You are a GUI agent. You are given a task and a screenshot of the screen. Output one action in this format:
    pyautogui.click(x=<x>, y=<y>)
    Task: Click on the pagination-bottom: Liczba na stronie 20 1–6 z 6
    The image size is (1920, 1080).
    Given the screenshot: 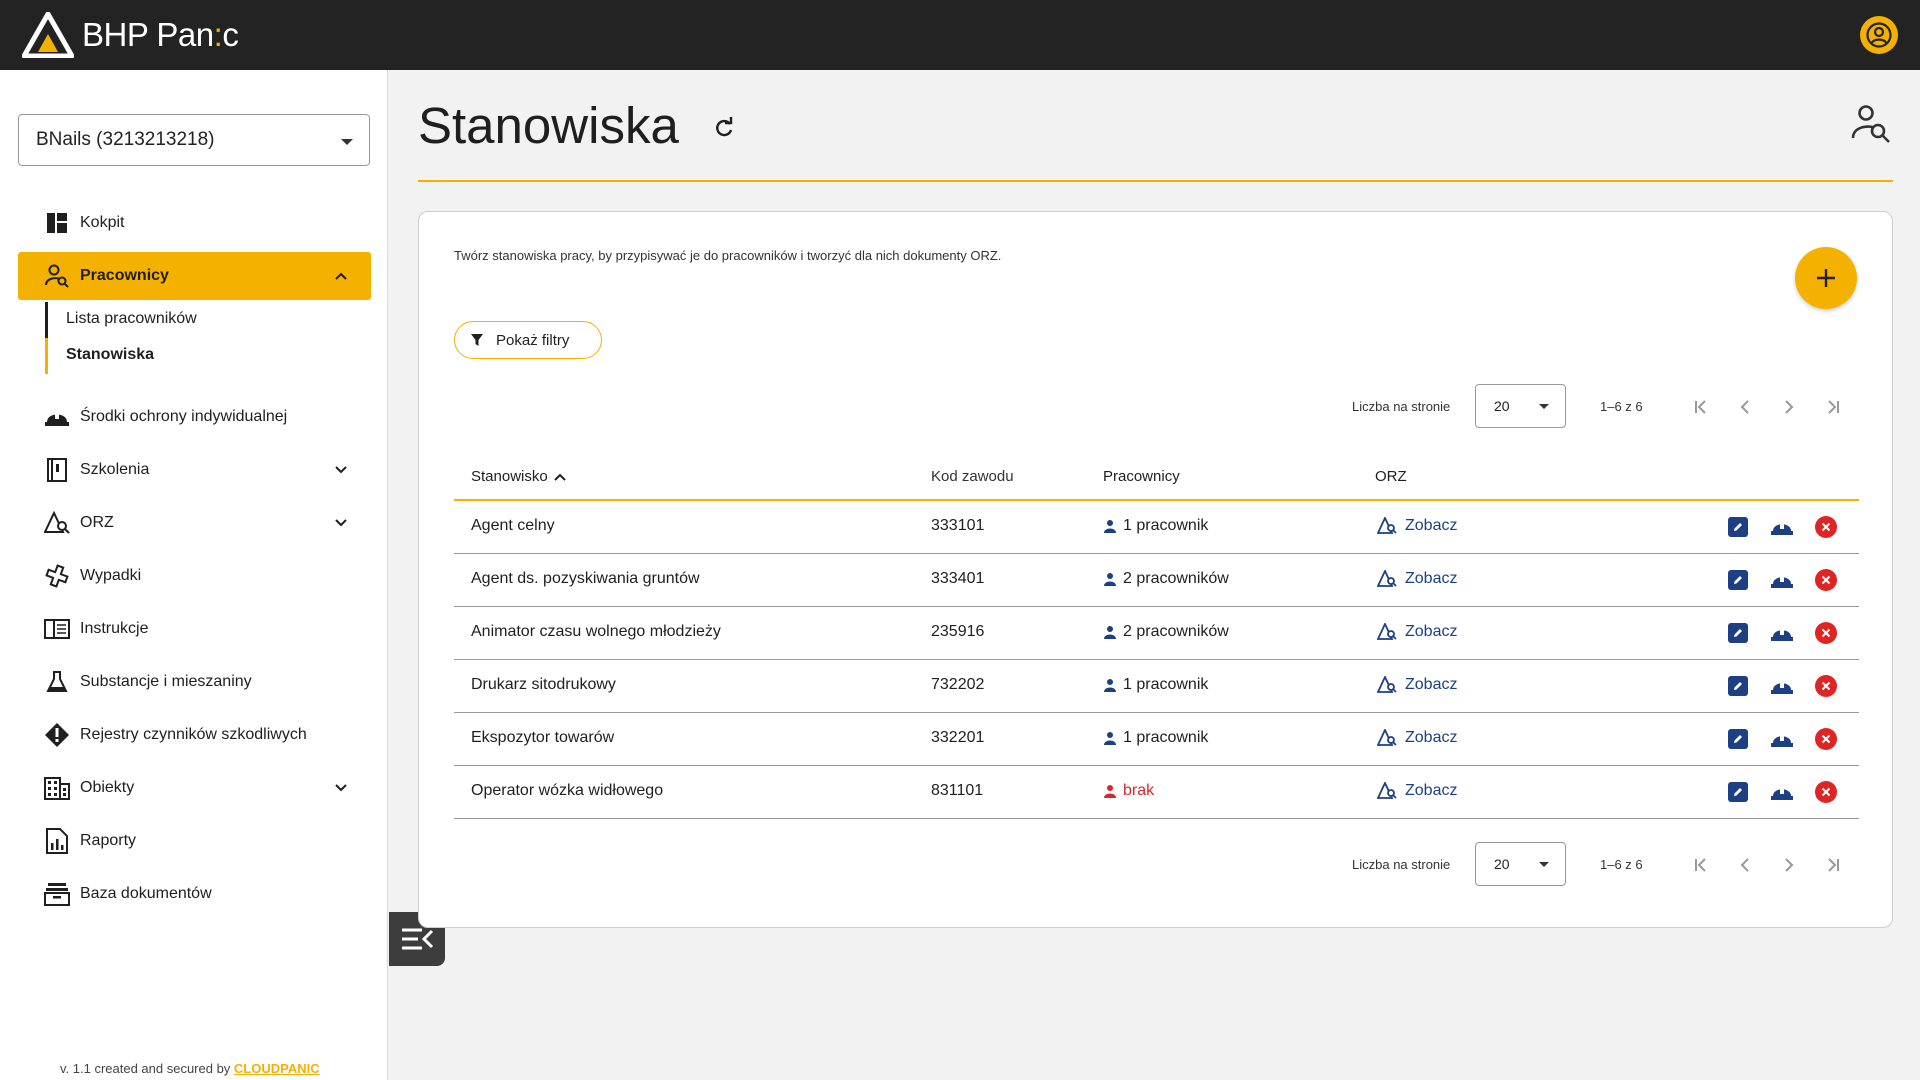 What is the action you would take?
    pyautogui.click(x=1156, y=865)
    